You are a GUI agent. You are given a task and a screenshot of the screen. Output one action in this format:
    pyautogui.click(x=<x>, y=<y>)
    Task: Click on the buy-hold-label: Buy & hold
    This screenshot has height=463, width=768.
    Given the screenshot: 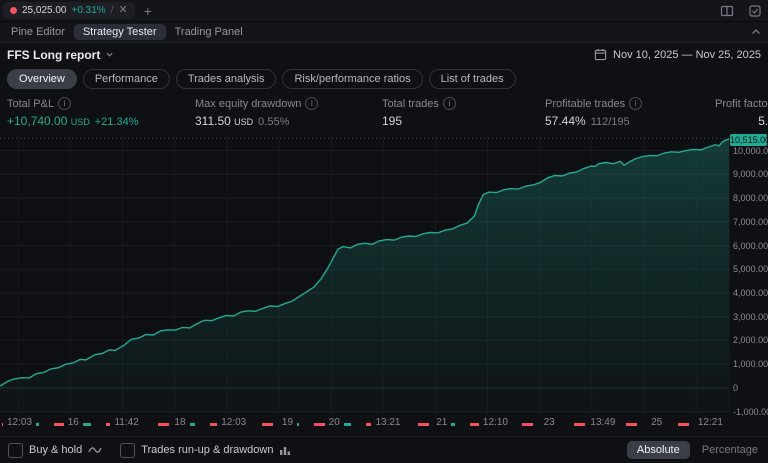 What is the action you would take?
    pyautogui.click(x=56, y=450)
    